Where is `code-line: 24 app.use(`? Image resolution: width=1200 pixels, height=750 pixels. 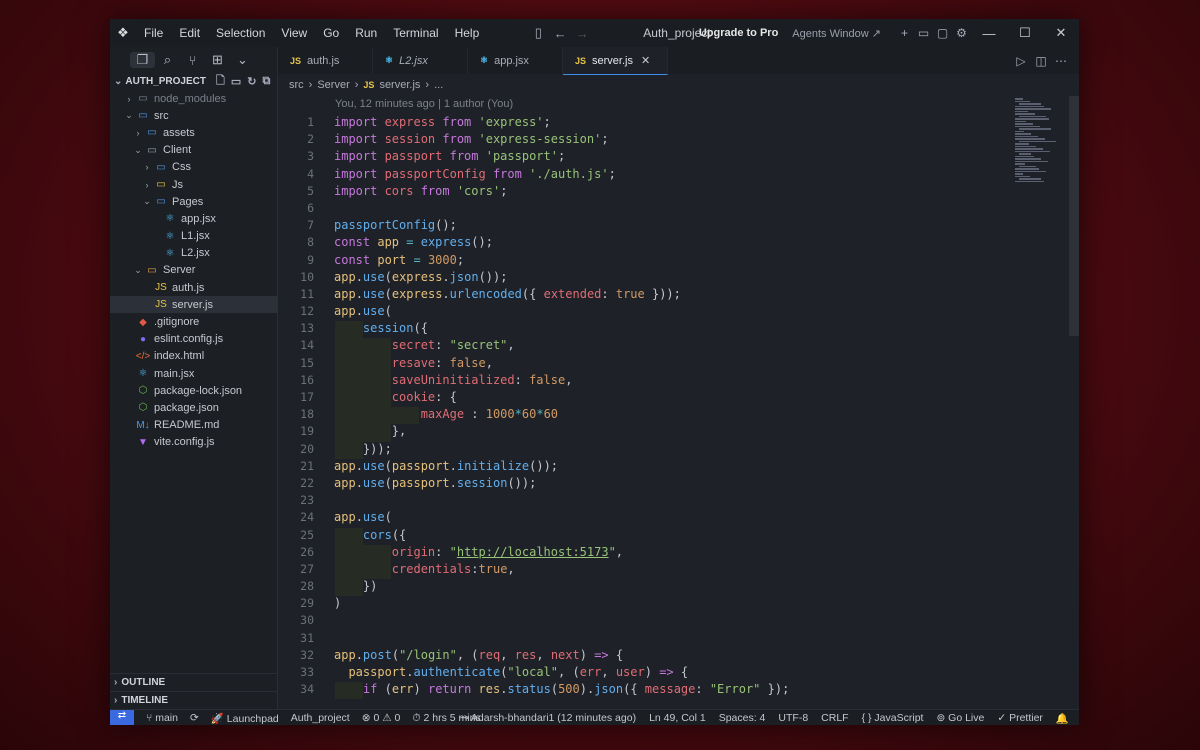
code-line: 24 app.use( is located at coordinates (673, 518).